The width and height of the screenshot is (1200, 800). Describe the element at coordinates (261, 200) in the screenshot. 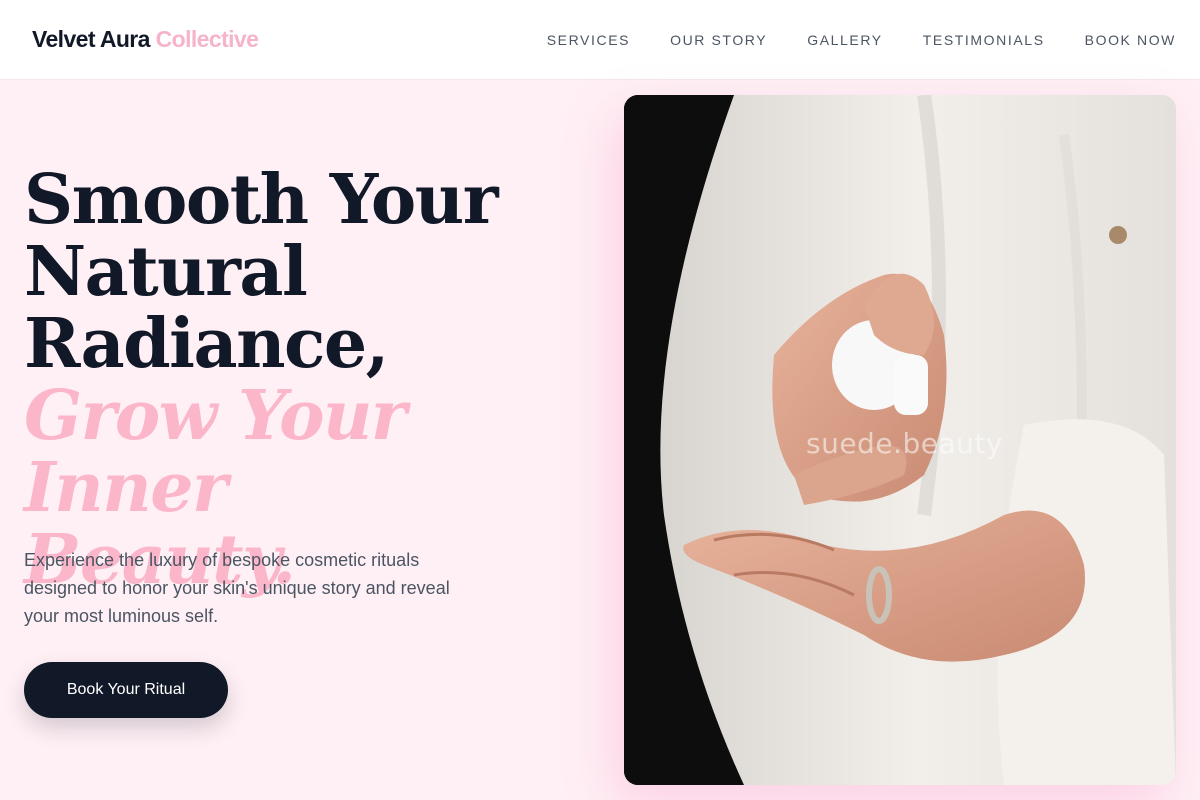

I see `headline-line-1: Smooth Your` at that location.